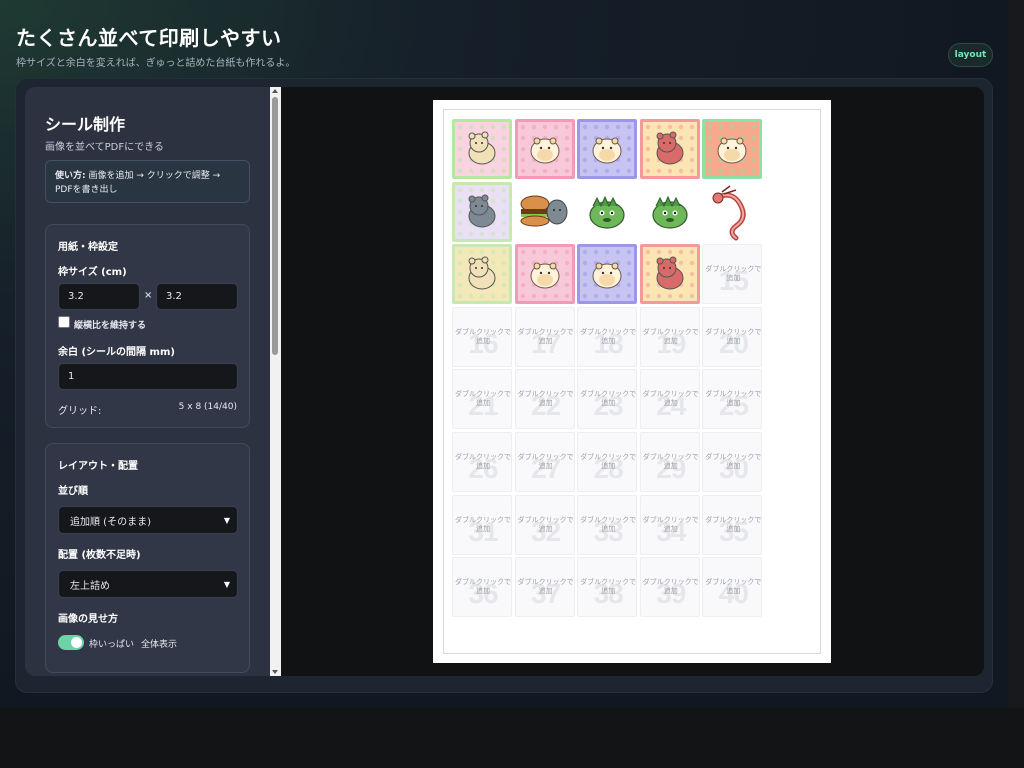 The height and width of the screenshot is (768, 1024). Describe the element at coordinates (732, 524) in the screenshot. I see `empty-sticker-cell: 35 ダブルクリックで追加` at that location.